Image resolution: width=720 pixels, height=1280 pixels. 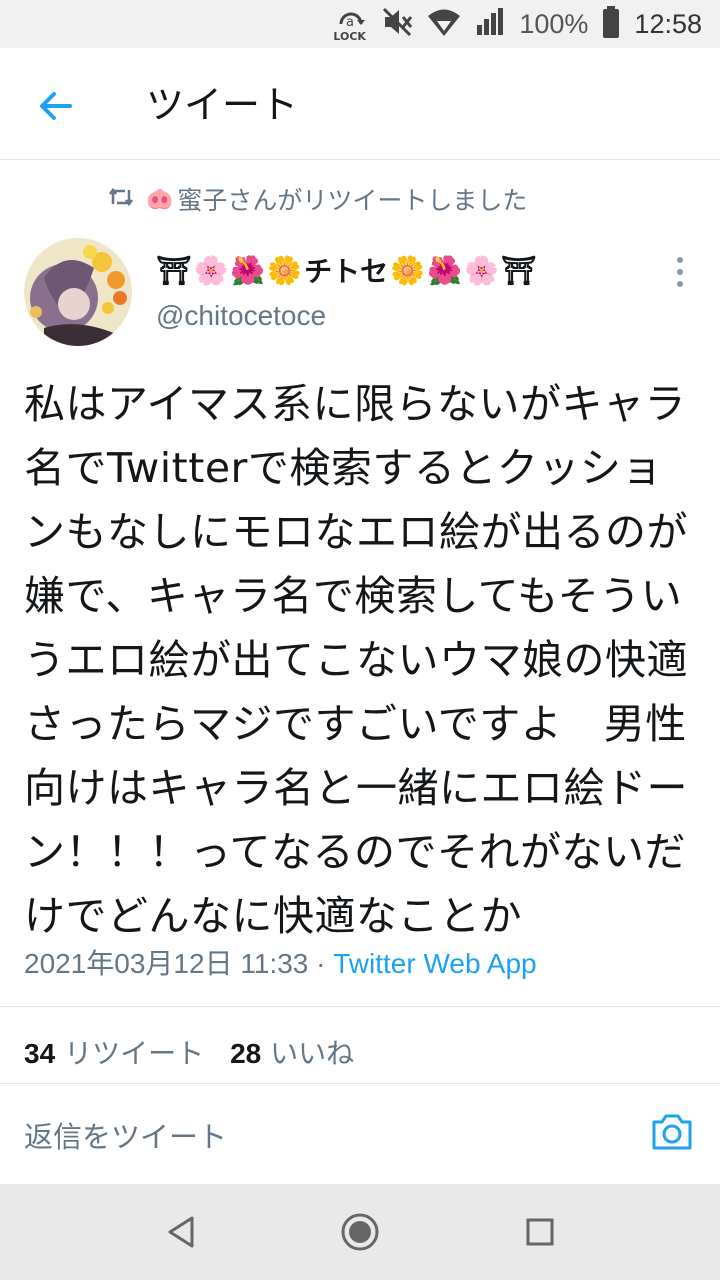 I want to click on more-options-button, so click(x=680, y=272).